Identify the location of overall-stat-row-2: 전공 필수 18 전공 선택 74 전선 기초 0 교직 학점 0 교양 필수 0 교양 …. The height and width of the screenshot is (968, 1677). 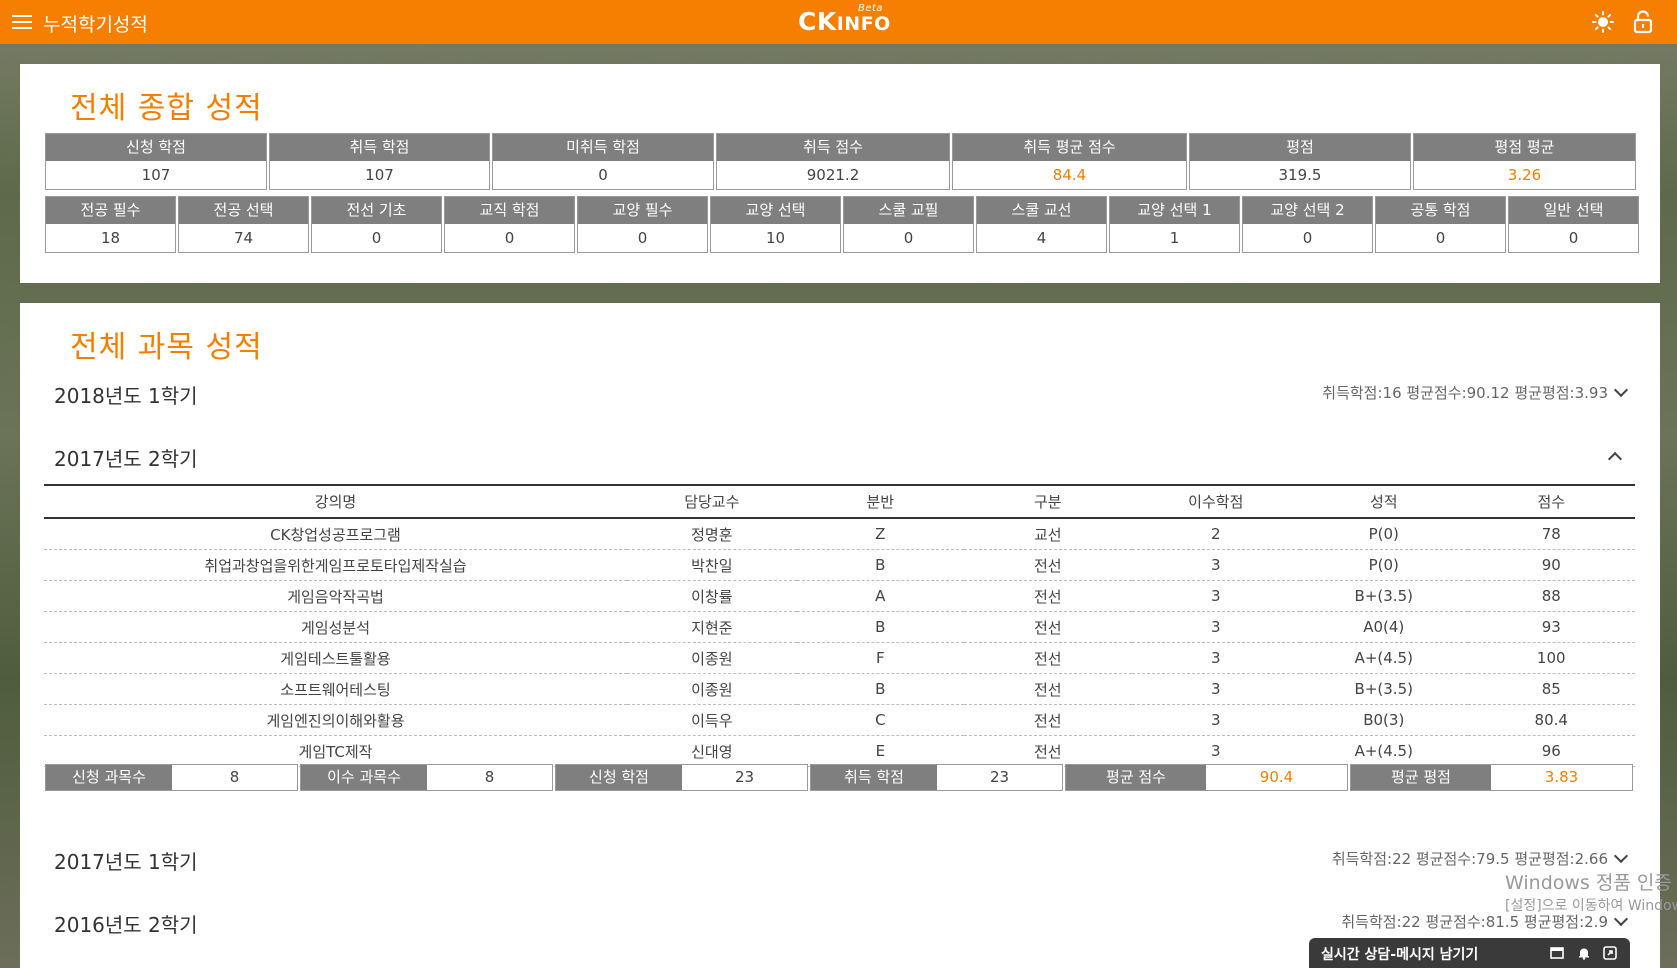
(843, 224).